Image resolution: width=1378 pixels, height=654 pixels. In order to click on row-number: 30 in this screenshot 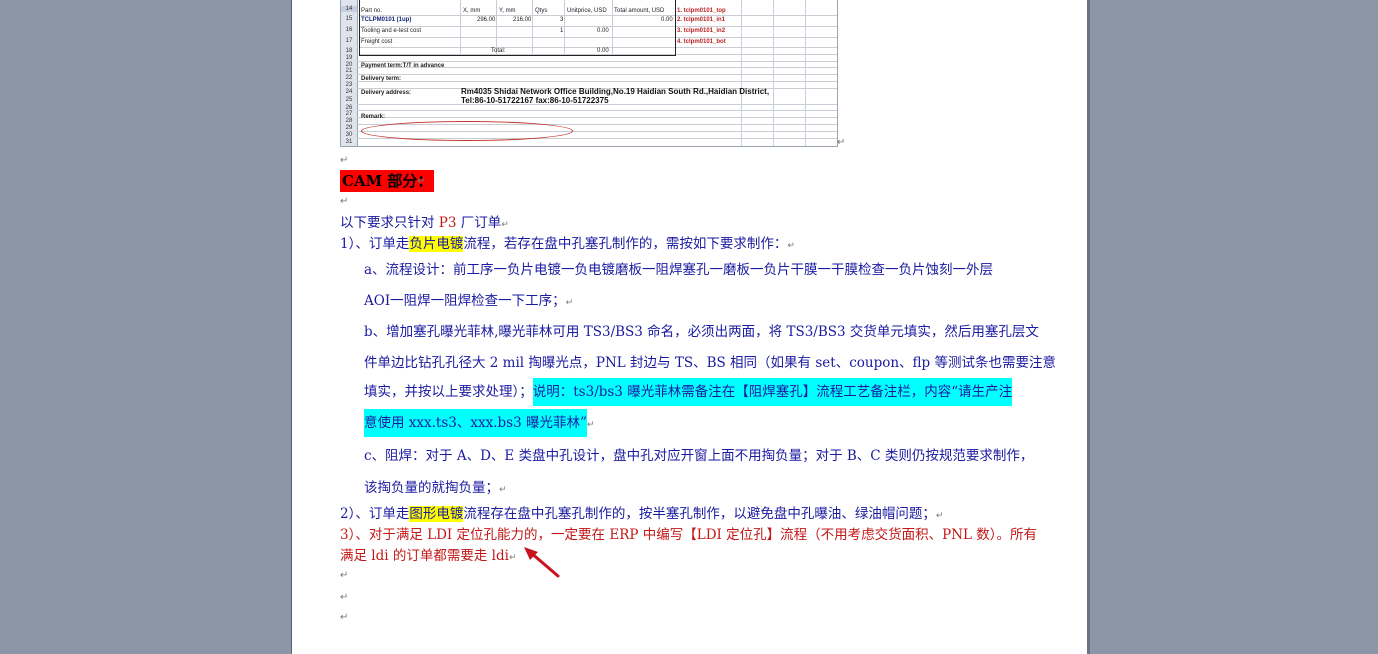, I will do `click(349, 135)`.